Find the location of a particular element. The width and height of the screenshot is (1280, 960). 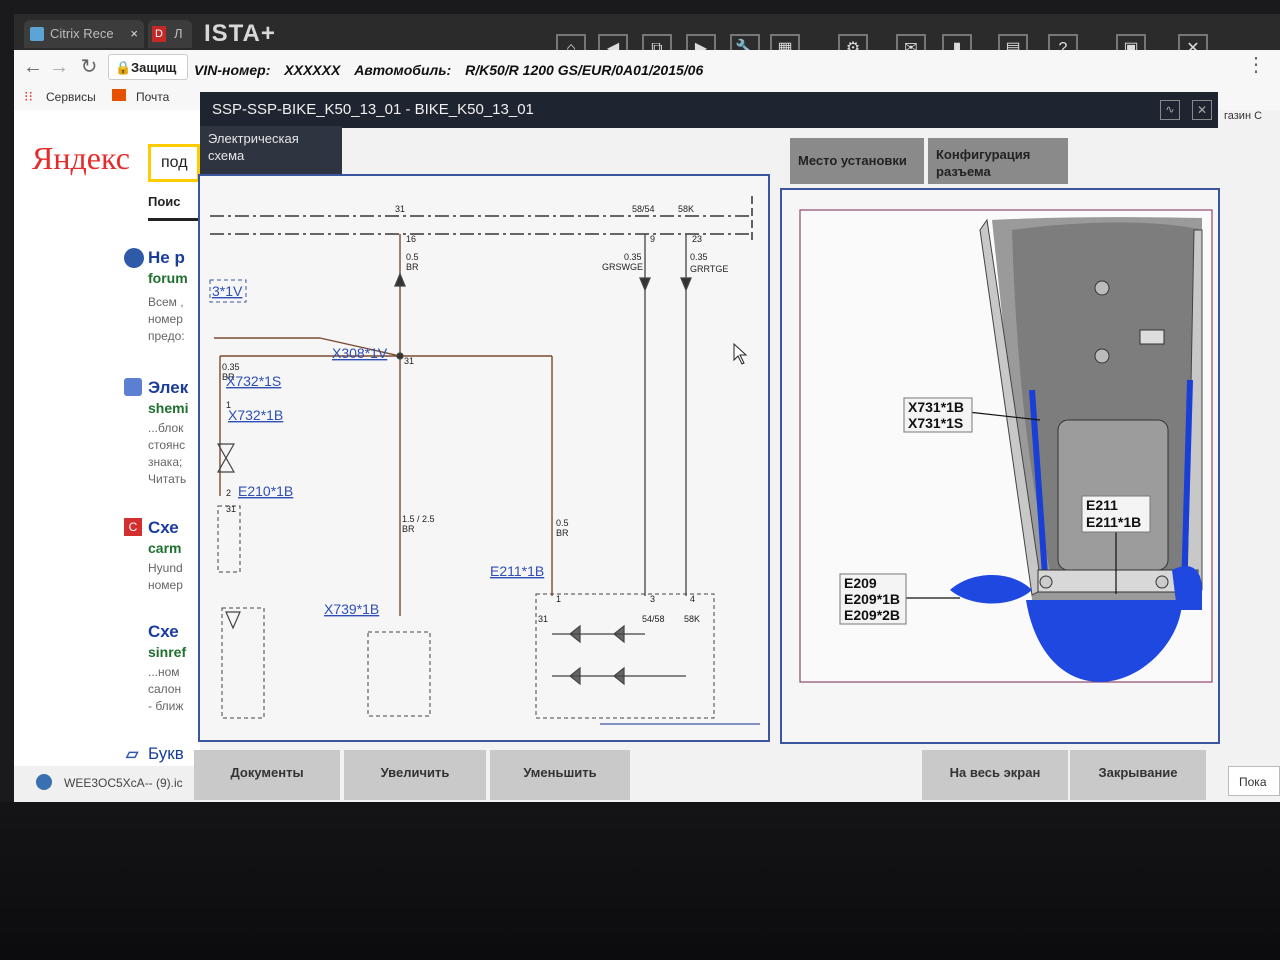

result-title: Элек is located at coordinates (168, 388).